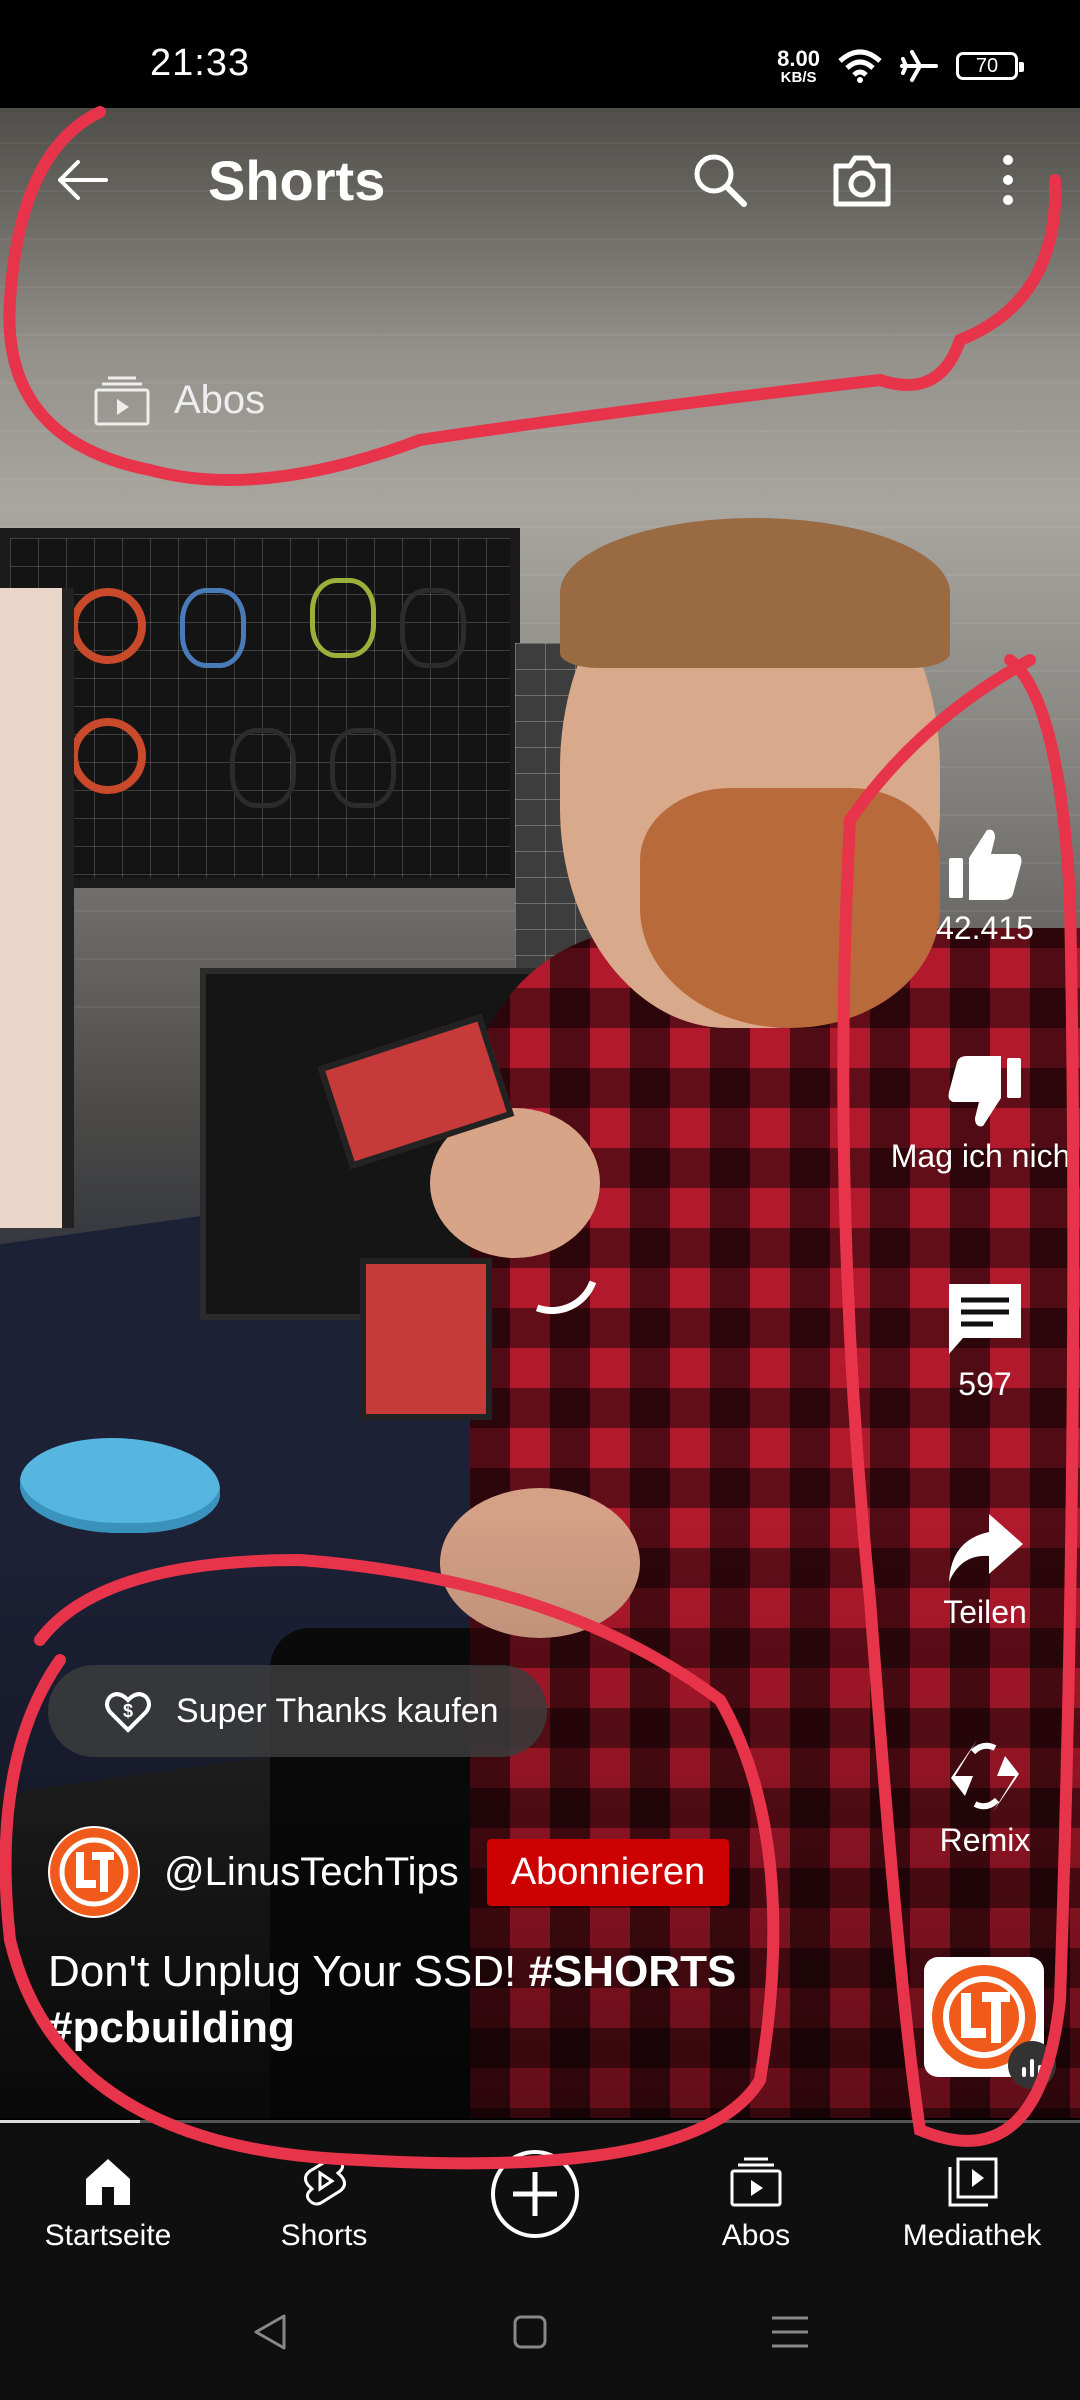 The height and width of the screenshot is (2400, 1080). What do you see at coordinates (540, 54) in the screenshot?
I see `status-bar: 21:33 8.00 KB/S 70` at bounding box center [540, 54].